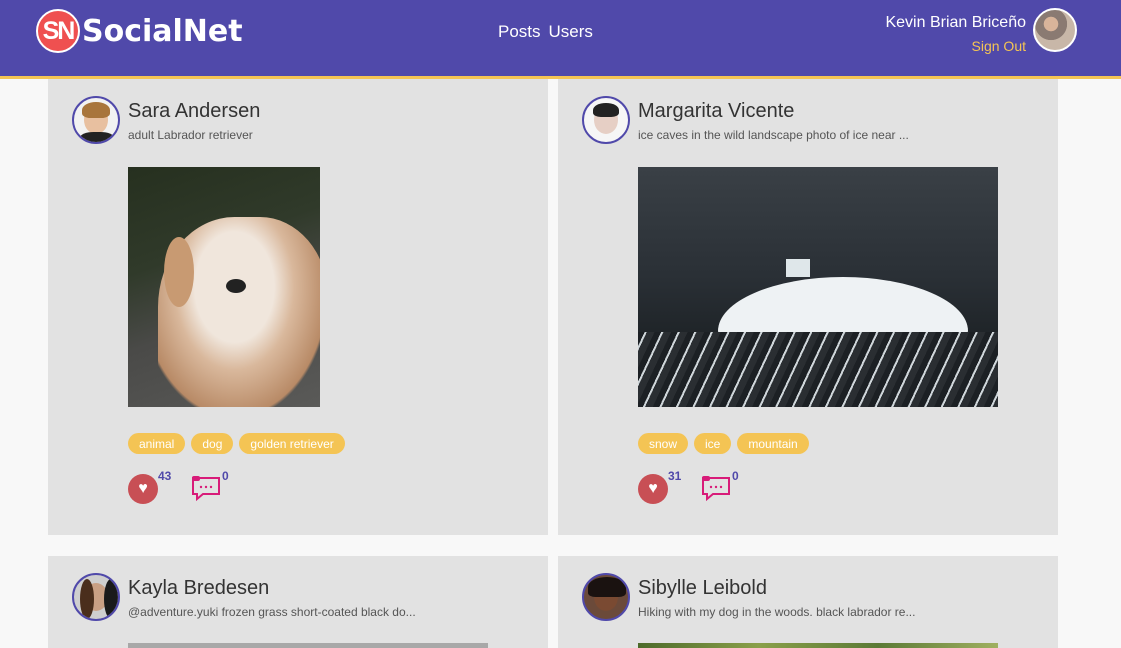 The height and width of the screenshot is (648, 1121). I want to click on tag: snow, so click(663, 443).